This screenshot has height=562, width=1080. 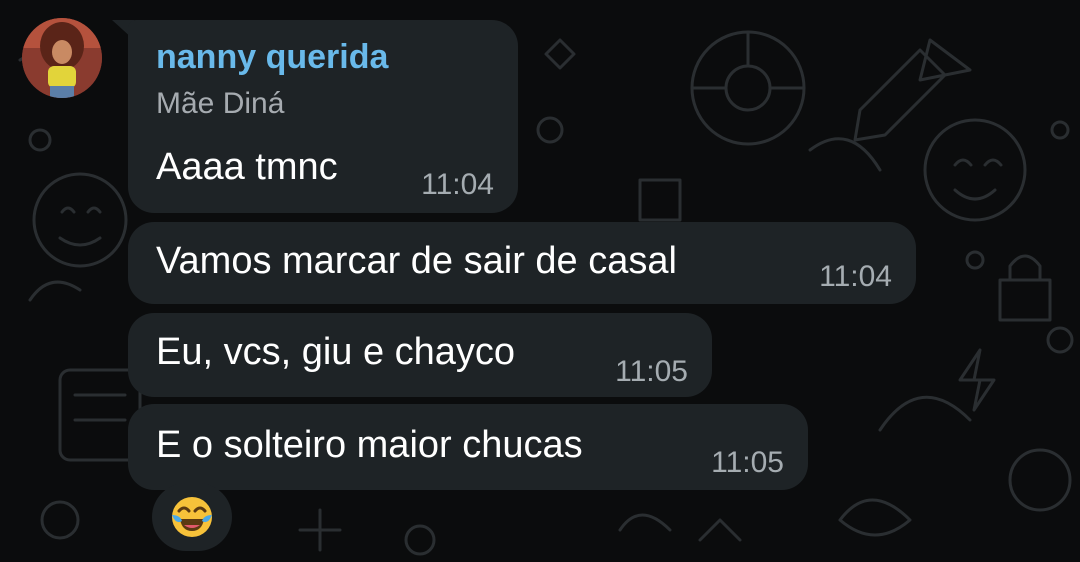 What do you see at coordinates (369, 445) in the screenshot?
I see `message-text: E o solteiro maior chucas` at bounding box center [369, 445].